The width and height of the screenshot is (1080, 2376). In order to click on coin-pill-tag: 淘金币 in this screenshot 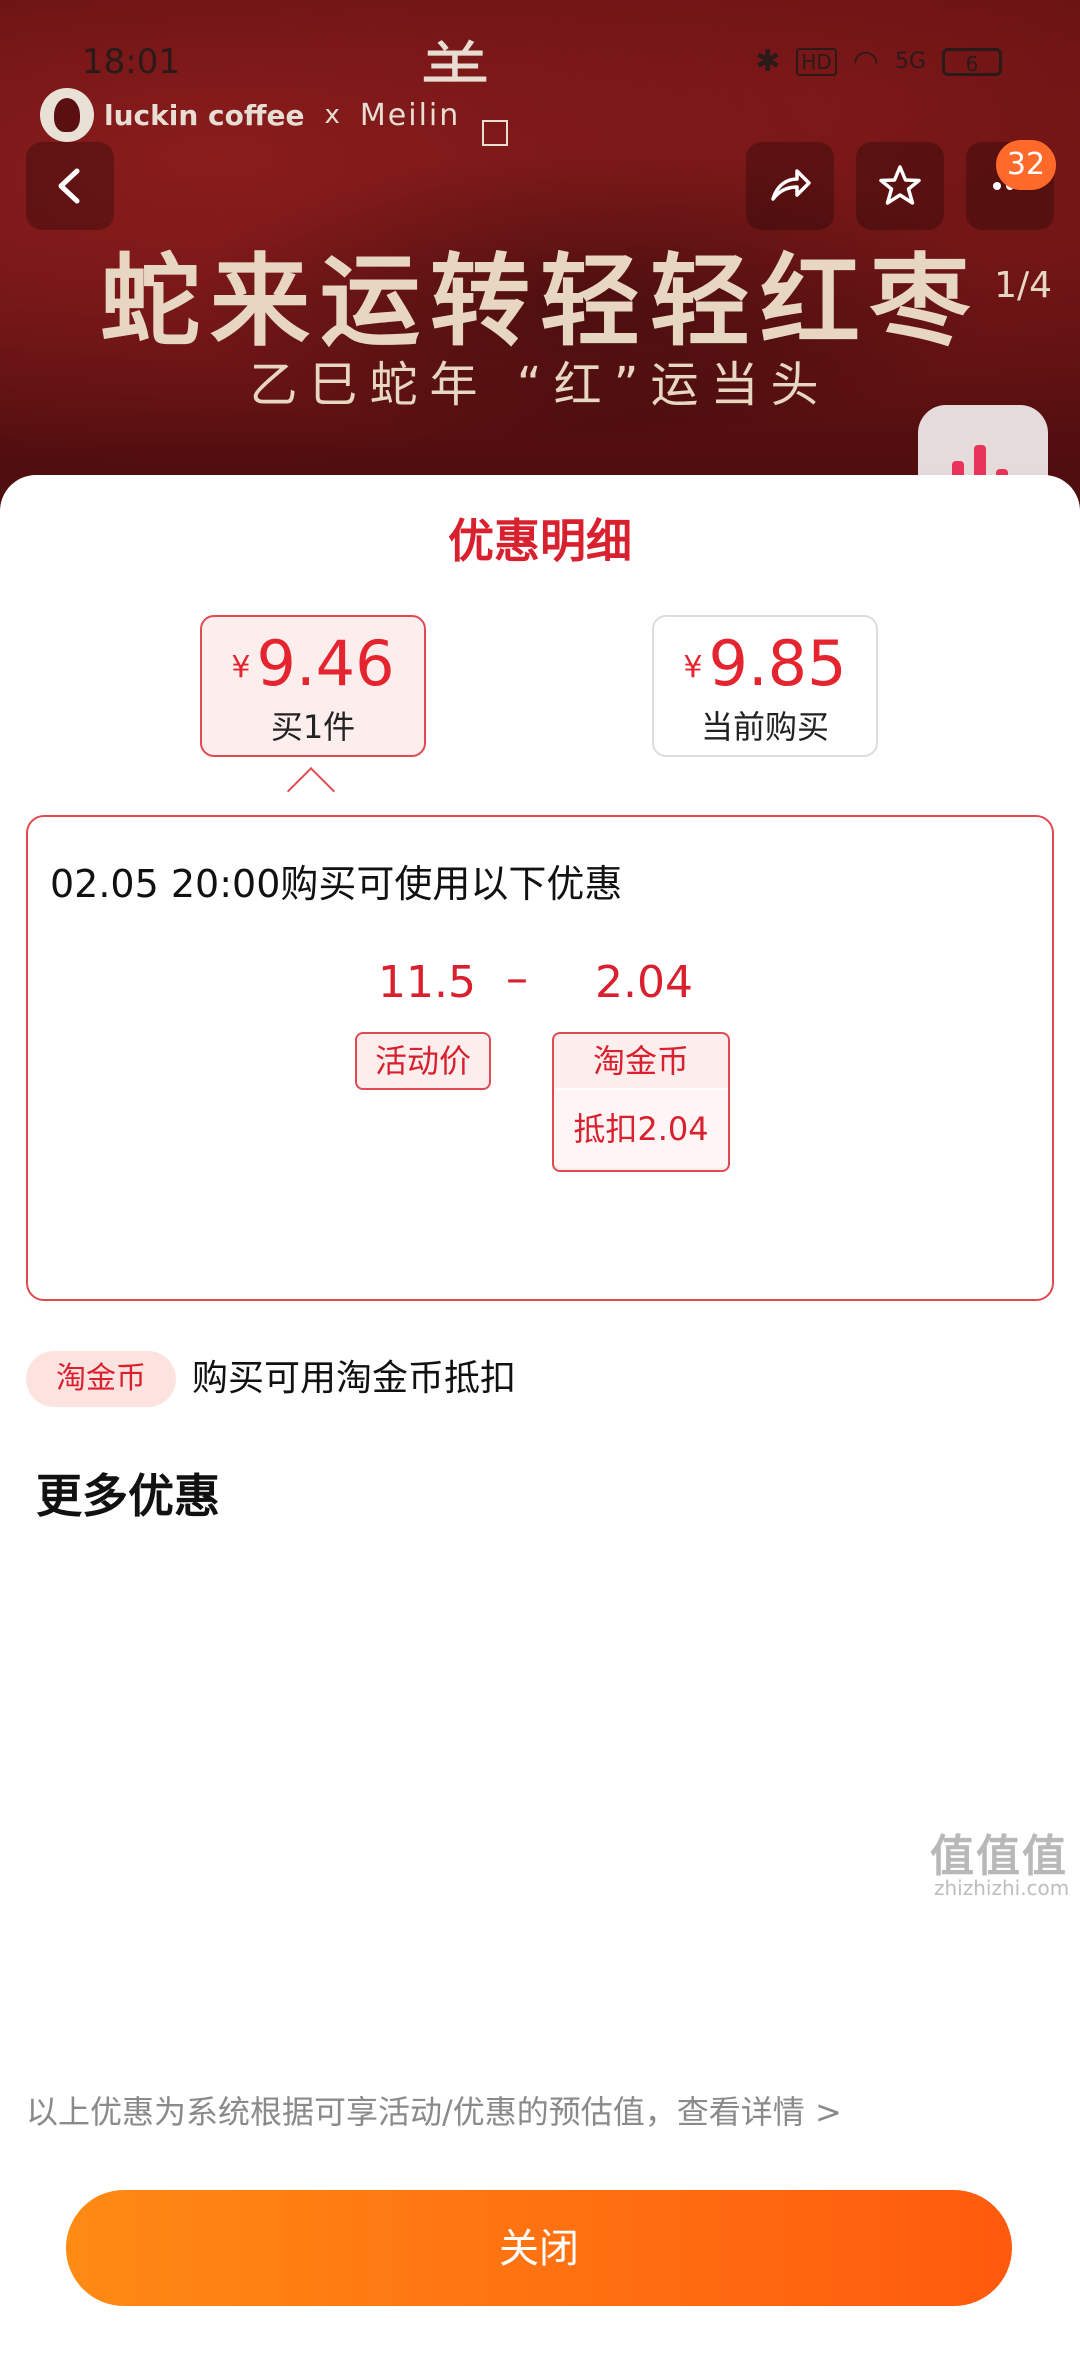, I will do `click(101, 1379)`.